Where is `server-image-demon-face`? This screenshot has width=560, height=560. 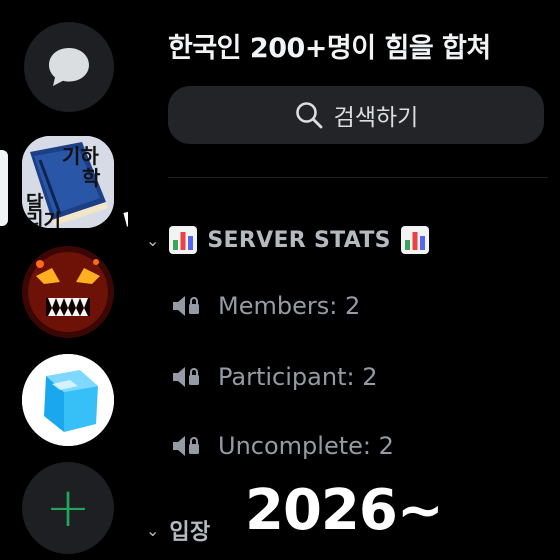
server-image-demon-face is located at coordinates (68, 292).